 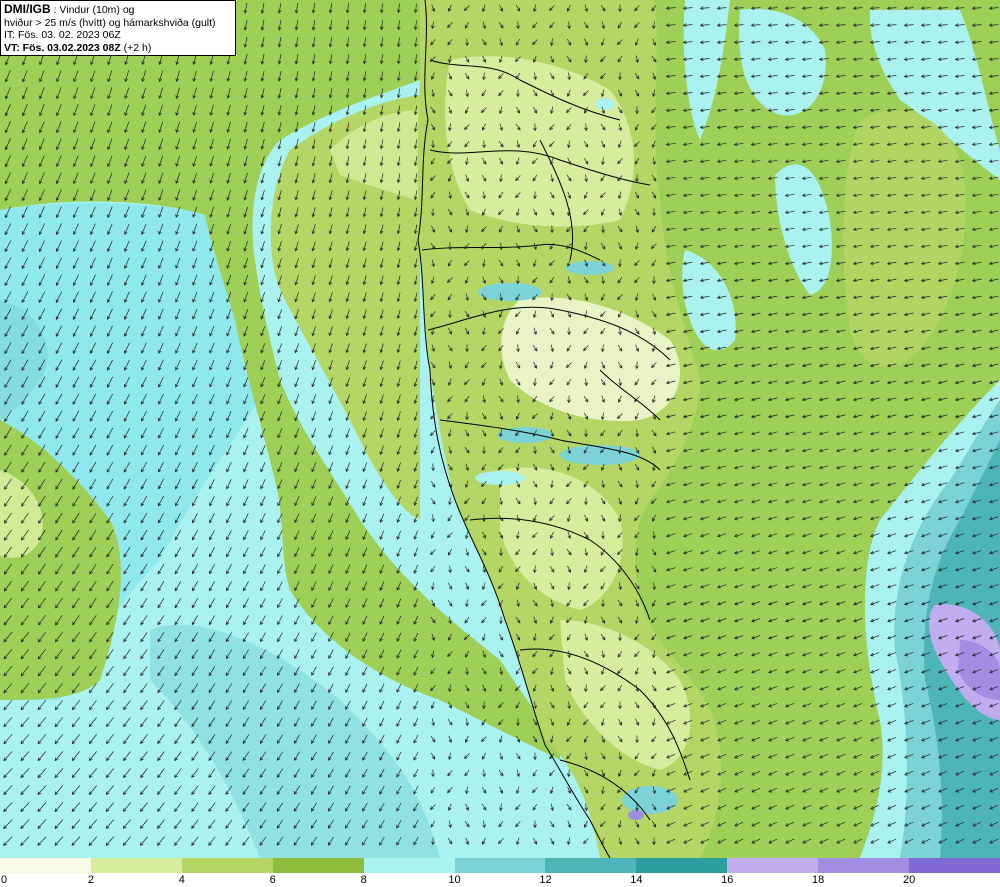 I want to click on peak-gust-patch, so click(x=636, y=815).